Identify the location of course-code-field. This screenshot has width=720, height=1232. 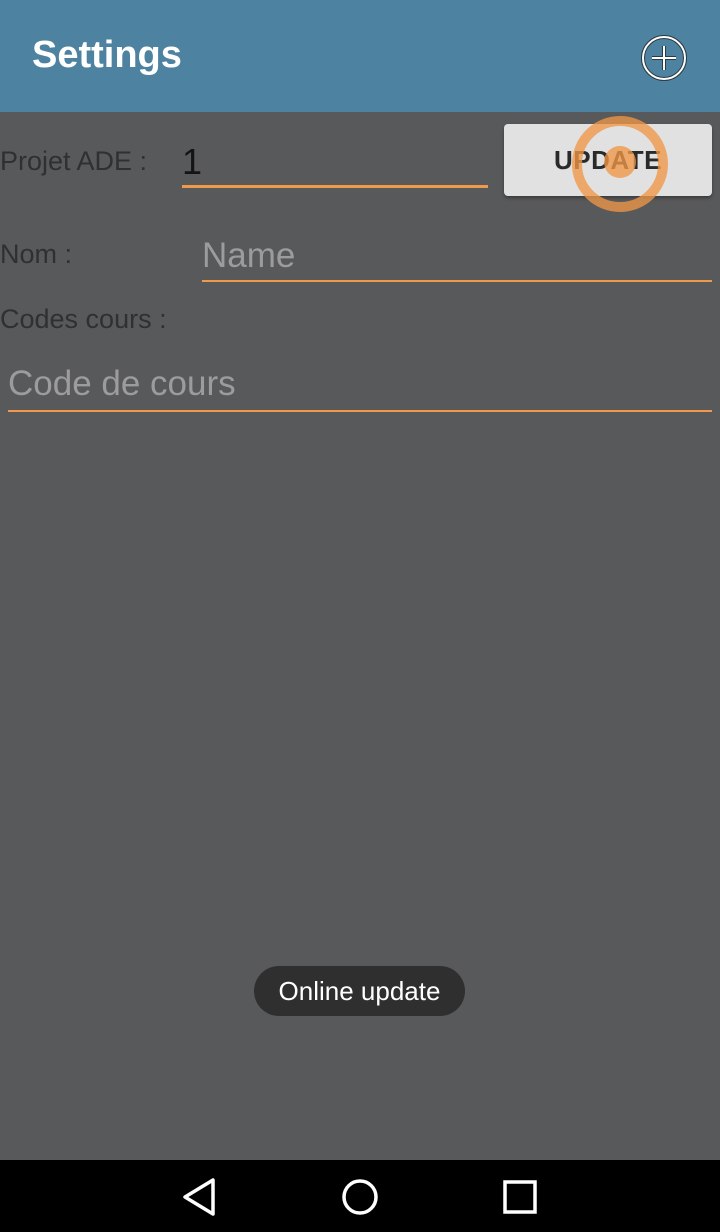
(360, 385).